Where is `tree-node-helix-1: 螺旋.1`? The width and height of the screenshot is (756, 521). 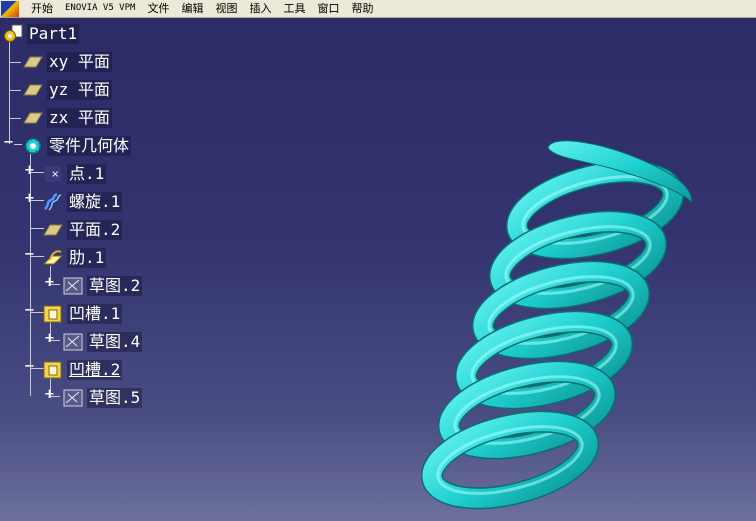
tree-node-helix-1: 螺旋.1 is located at coordinates (82, 202).